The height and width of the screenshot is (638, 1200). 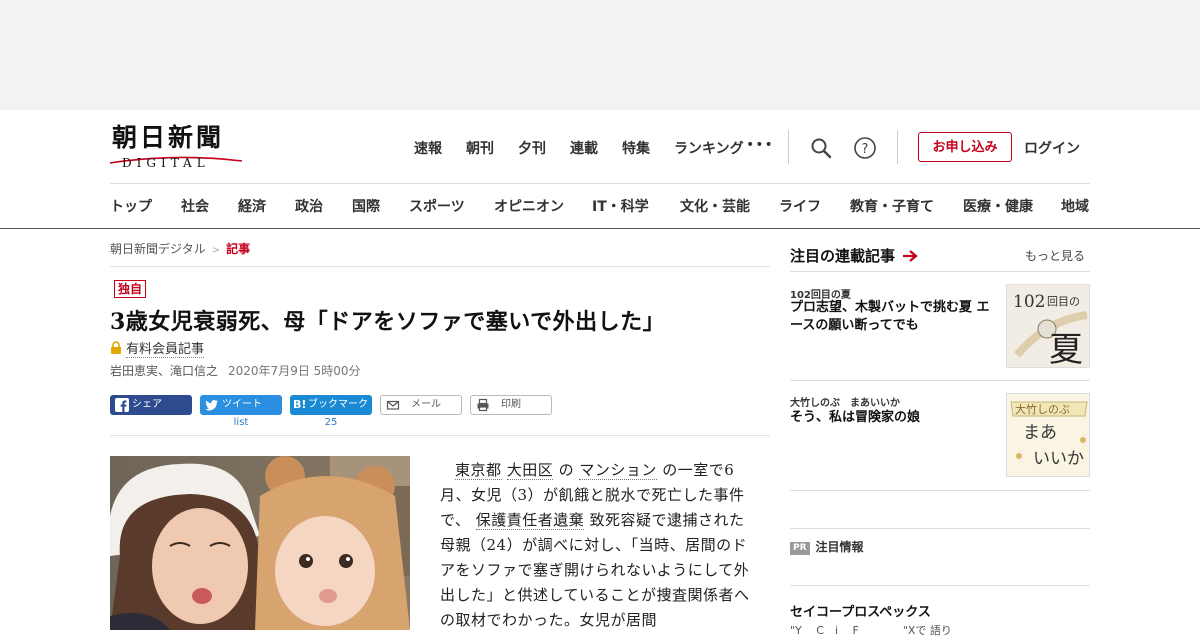 What do you see at coordinates (241, 422) in the screenshot?
I see `twitter-count: list` at bounding box center [241, 422].